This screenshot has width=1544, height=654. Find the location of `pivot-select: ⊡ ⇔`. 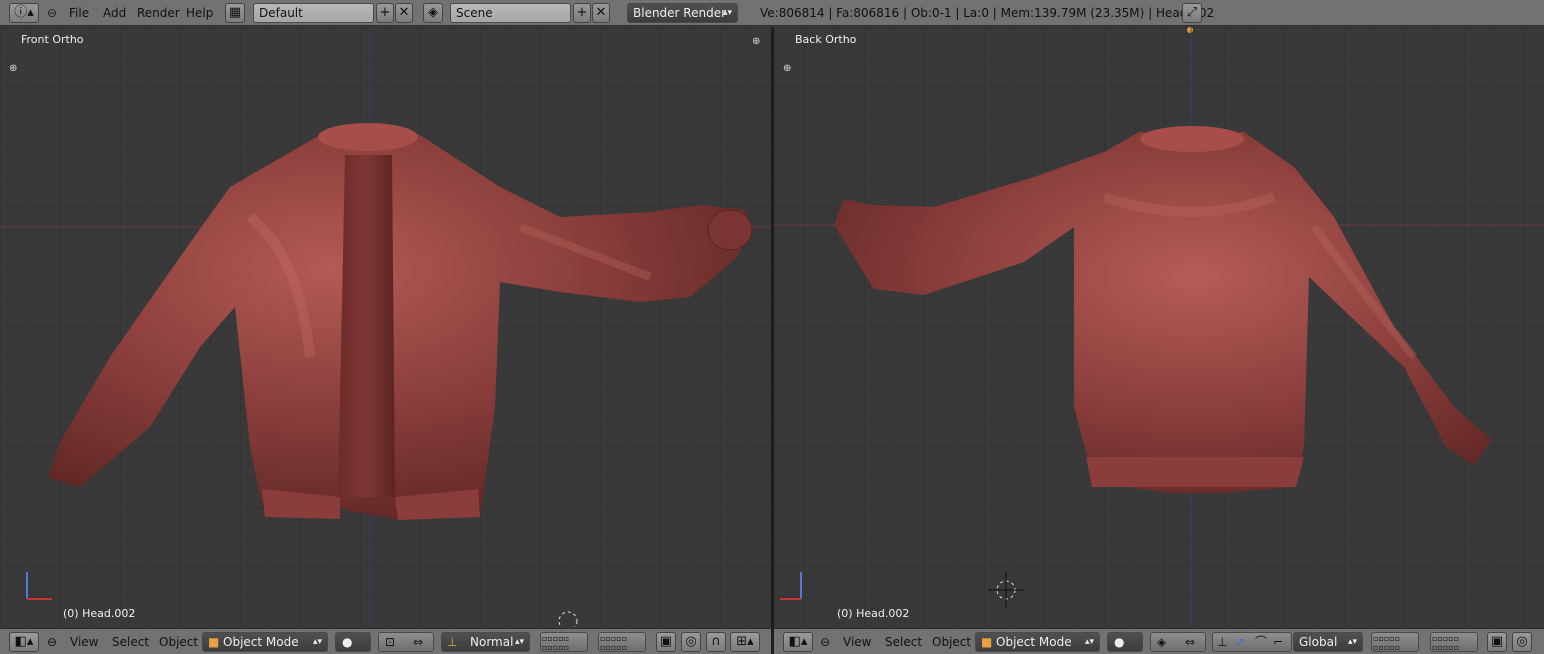

pivot-select: ⊡ ⇔ is located at coordinates (406, 642).